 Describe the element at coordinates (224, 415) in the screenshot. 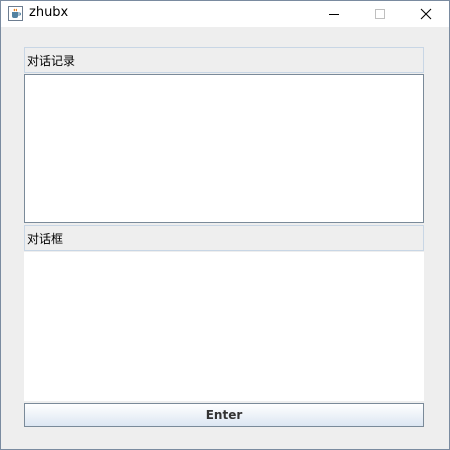

I see `enter-button: Enter` at that location.